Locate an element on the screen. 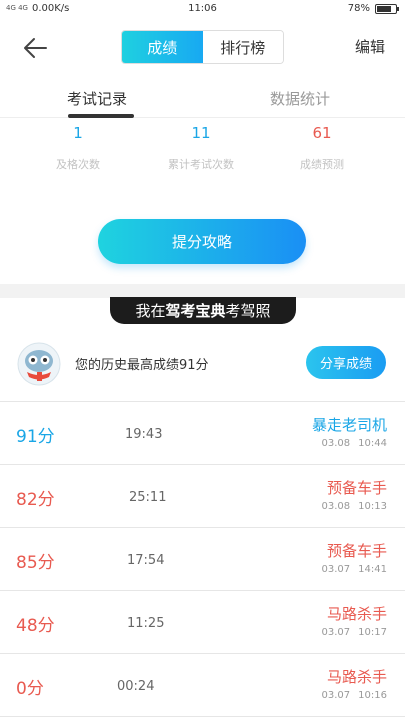 The height and width of the screenshot is (720, 405). record-datetime: 03.07 10:16 is located at coordinates (354, 695).